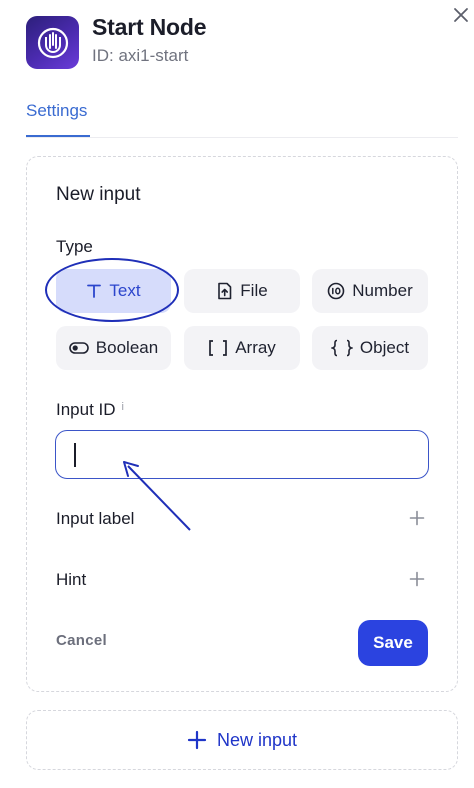  Describe the element at coordinates (71, 579) in the screenshot. I see `hint-label: Hint` at that location.